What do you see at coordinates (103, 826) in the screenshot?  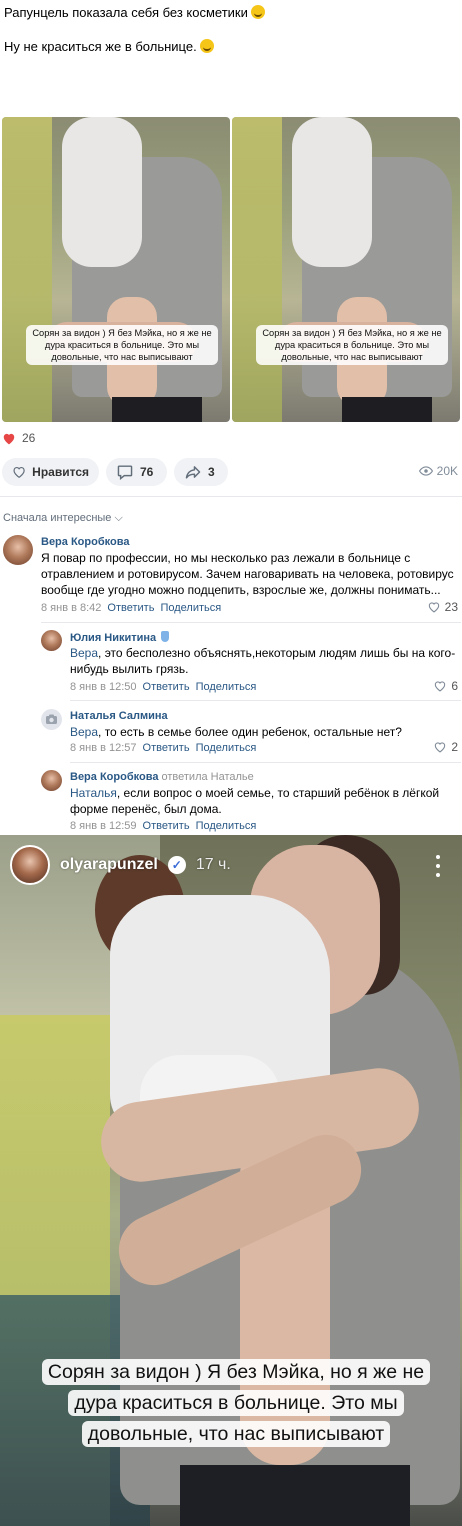 I see `comment-date: 8 янв в 12:59` at bounding box center [103, 826].